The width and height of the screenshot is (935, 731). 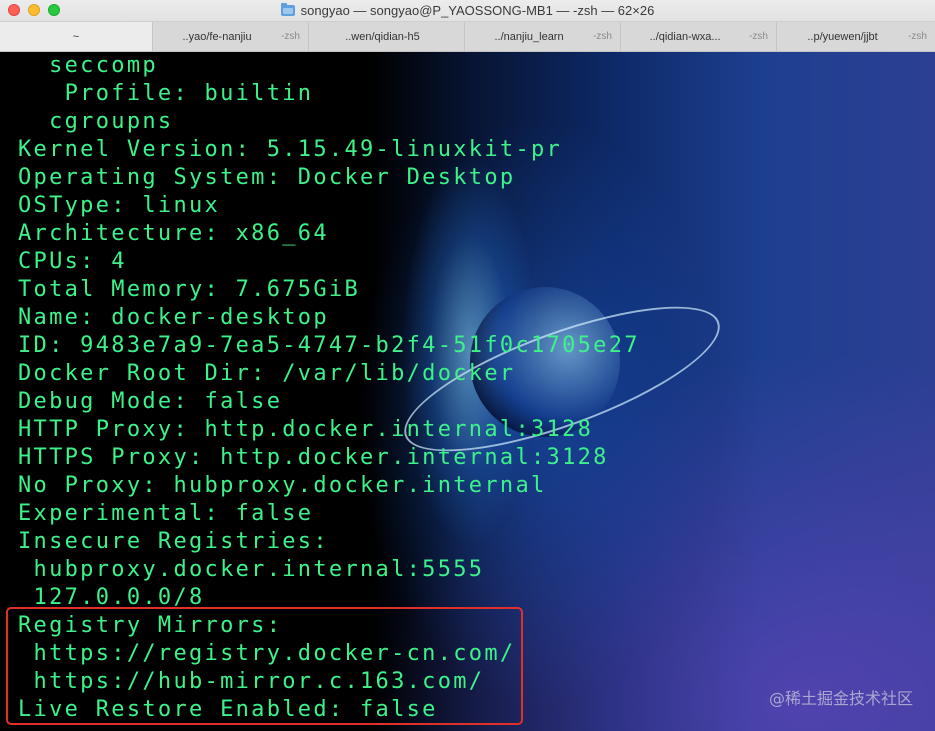 I want to click on folder-icon, so click(x=287, y=9).